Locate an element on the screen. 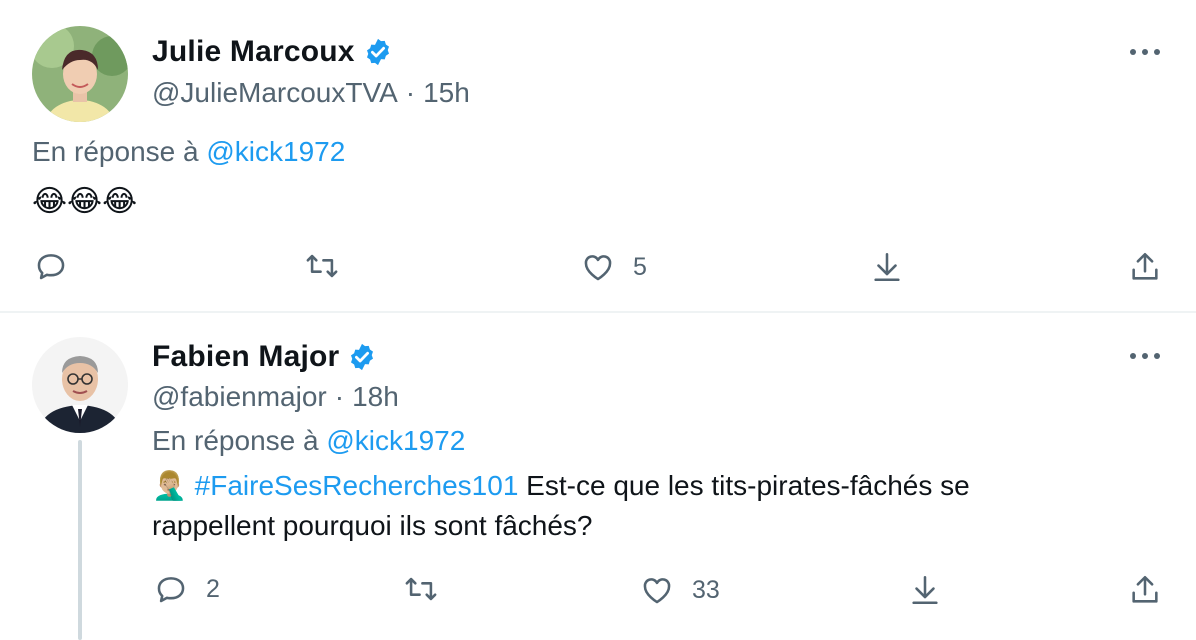 The height and width of the screenshot is (640, 1196). like-count: 33 is located at coordinates (706, 589).